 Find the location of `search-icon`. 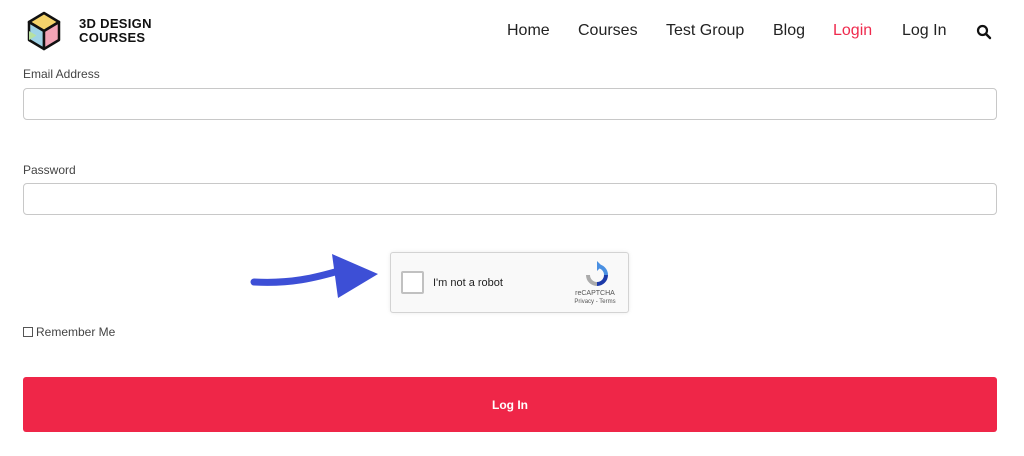

search-icon is located at coordinates (984, 32).